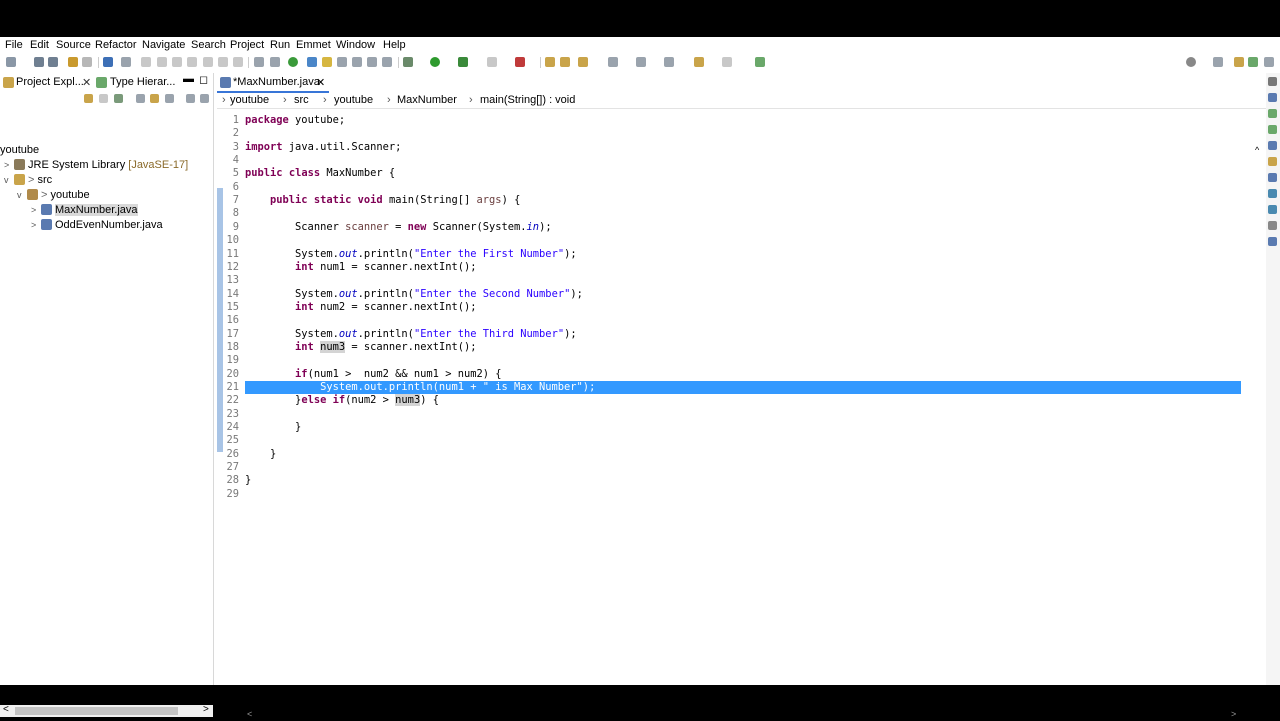 This screenshot has height=721, width=1280. What do you see at coordinates (28, 180) in the screenshot?
I see `tree-item-src: v > src` at bounding box center [28, 180].